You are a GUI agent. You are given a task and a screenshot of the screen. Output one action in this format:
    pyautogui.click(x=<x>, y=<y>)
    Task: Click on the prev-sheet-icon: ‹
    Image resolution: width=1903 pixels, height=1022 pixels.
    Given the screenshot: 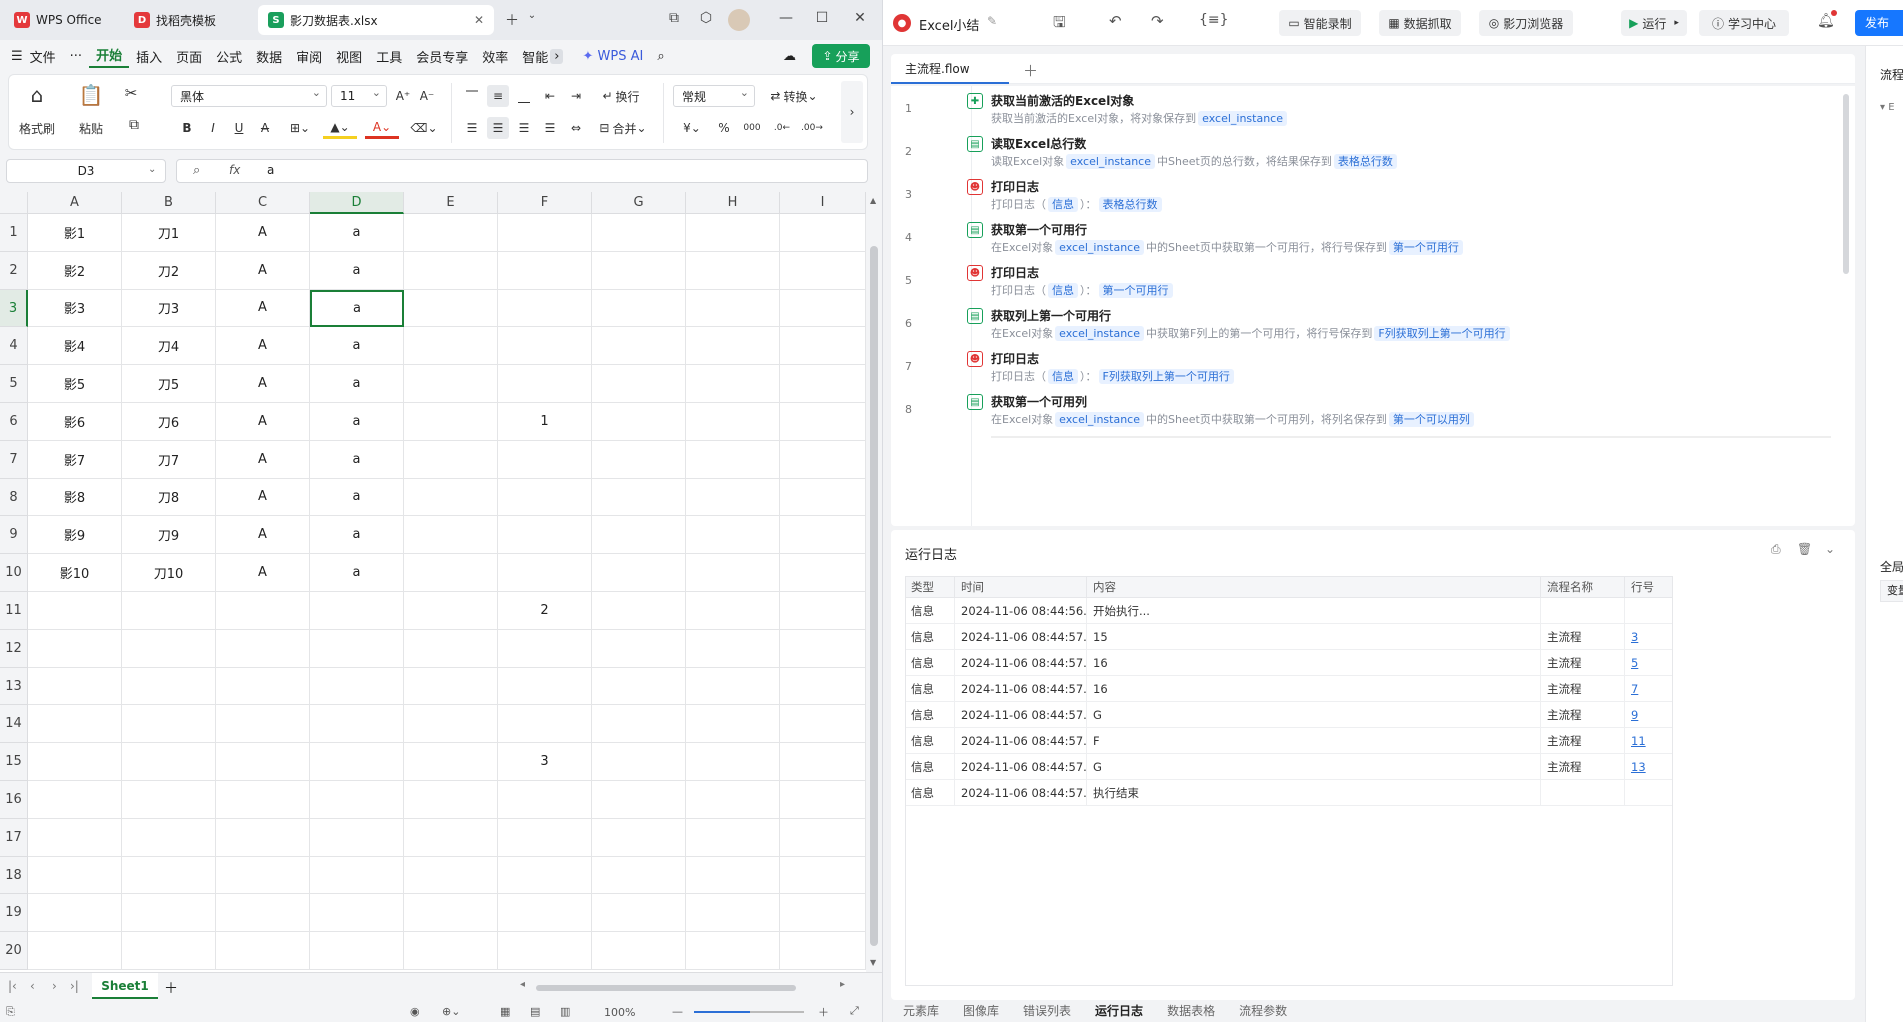 What is the action you would take?
    pyautogui.click(x=32, y=986)
    